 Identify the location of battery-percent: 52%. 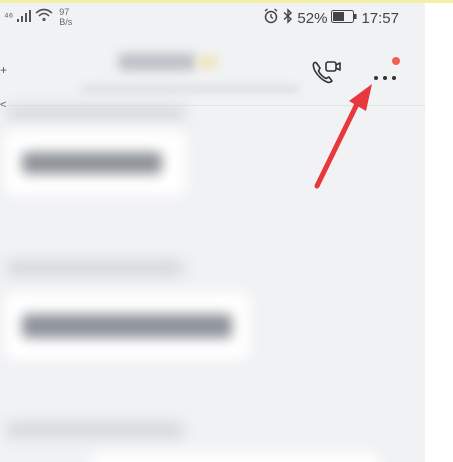
(312, 18).